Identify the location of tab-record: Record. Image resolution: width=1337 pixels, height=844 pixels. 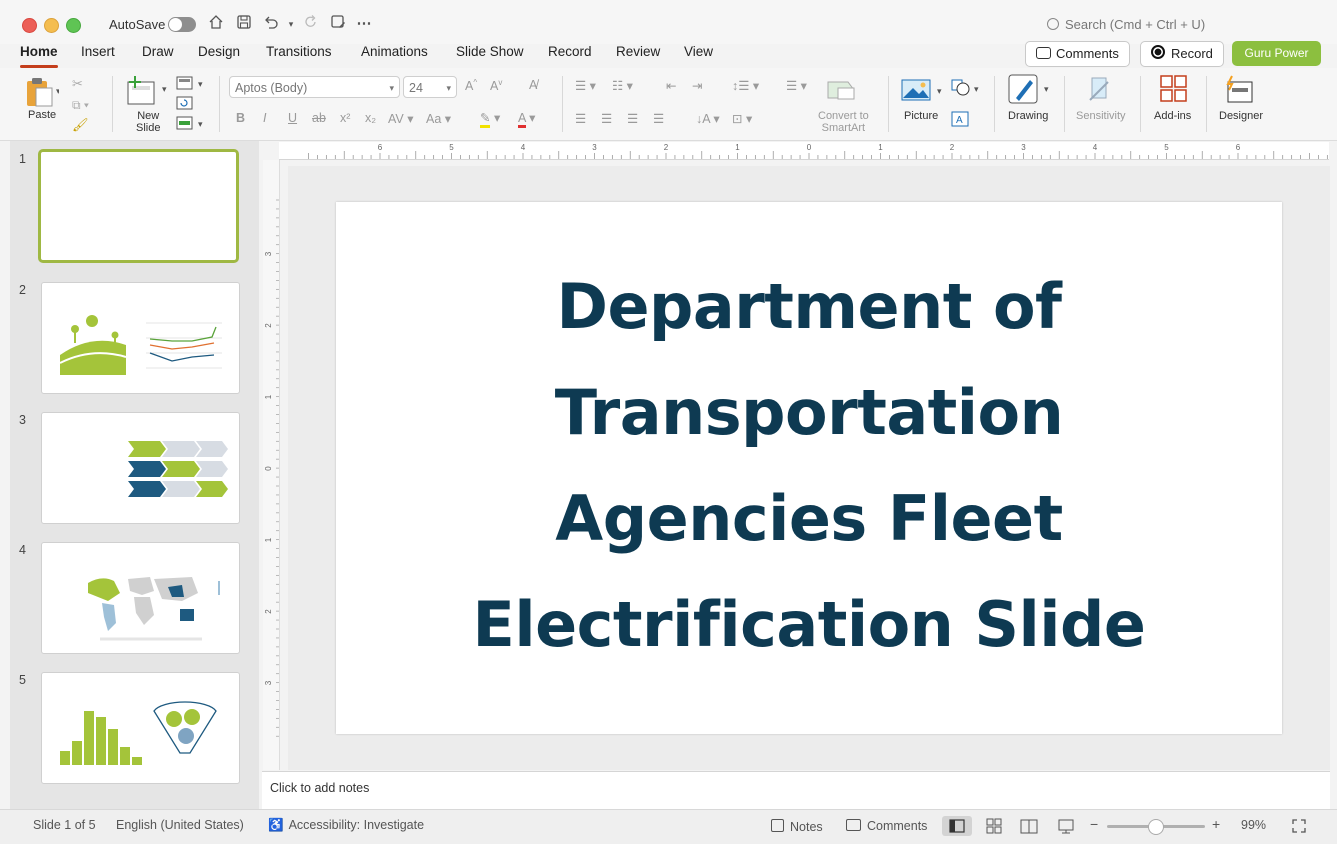
(570, 51).